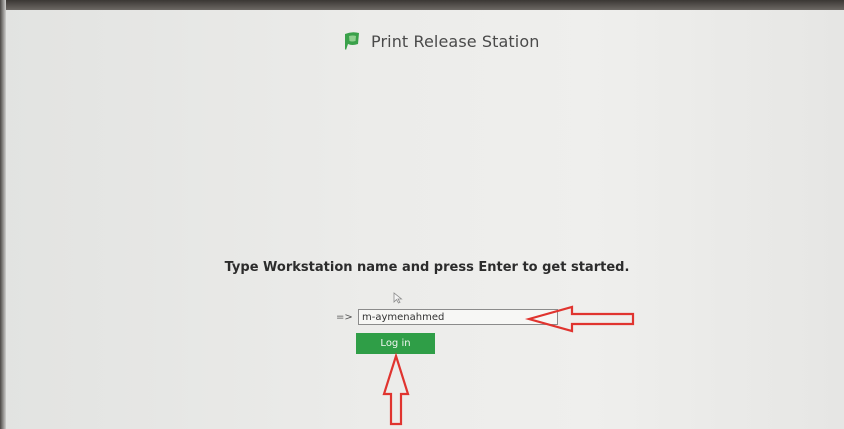 The image size is (844, 429). Describe the element at coordinates (344, 317) in the screenshot. I see `input-prefix: =>` at that location.